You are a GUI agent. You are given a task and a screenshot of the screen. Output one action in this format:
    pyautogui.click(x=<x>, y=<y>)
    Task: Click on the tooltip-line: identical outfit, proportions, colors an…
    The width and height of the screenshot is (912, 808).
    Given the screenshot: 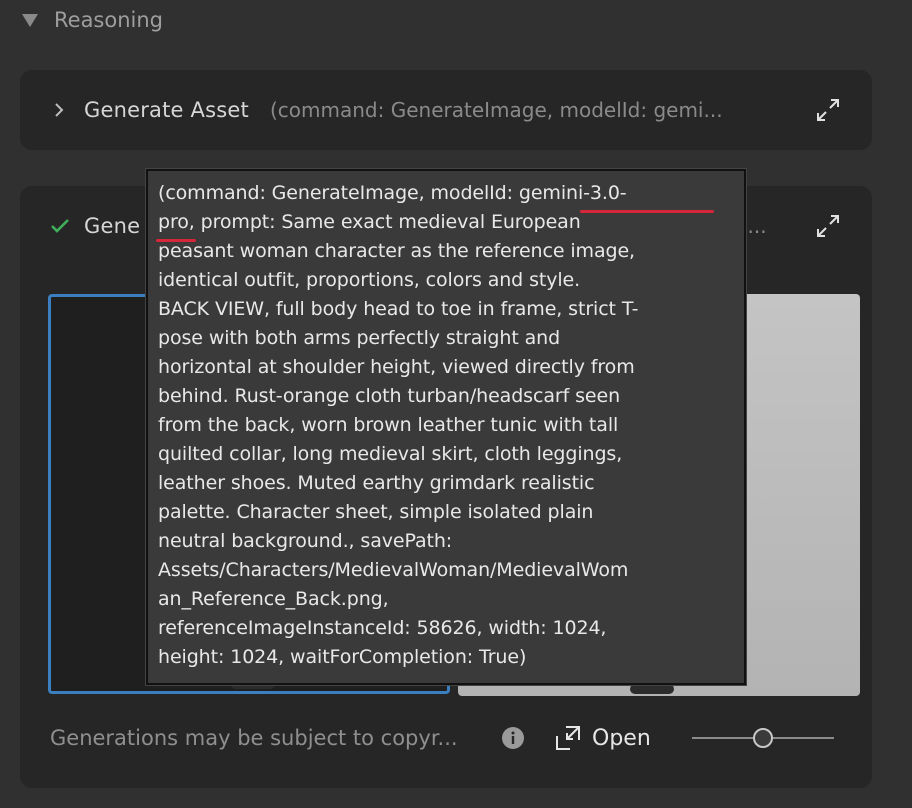 What is the action you would take?
    pyautogui.click(x=369, y=280)
    